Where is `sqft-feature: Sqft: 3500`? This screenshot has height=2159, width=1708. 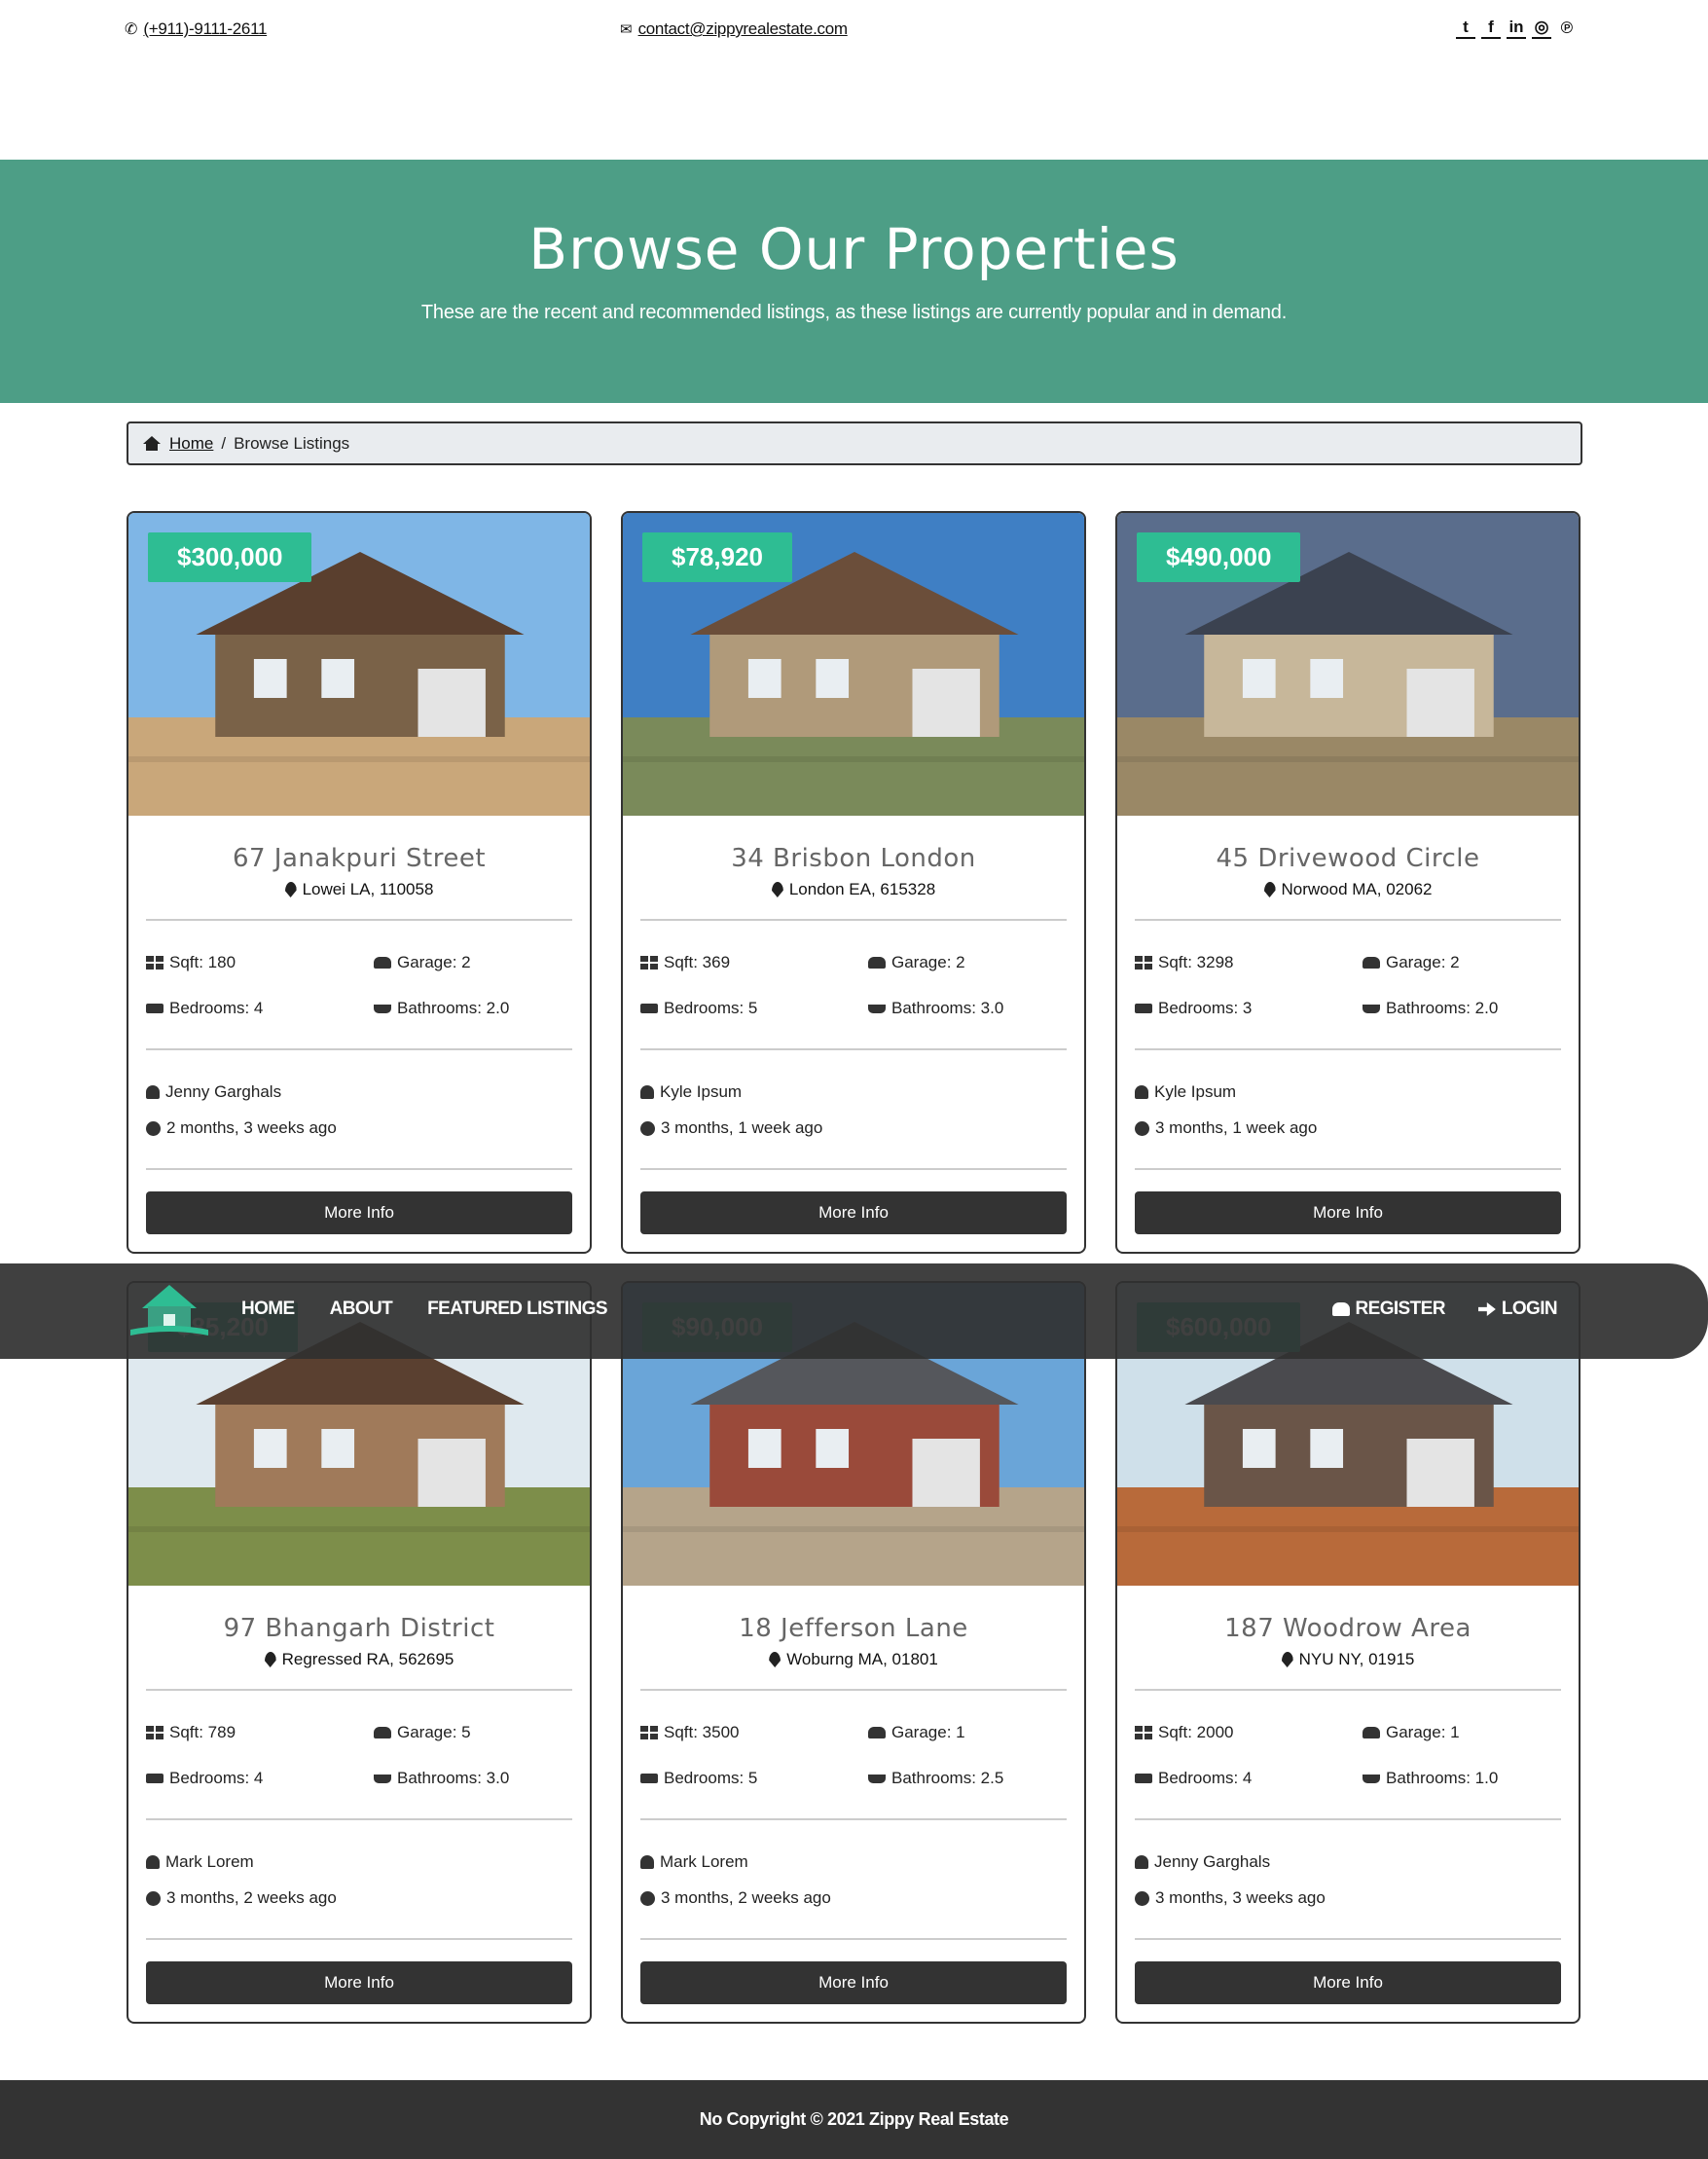 sqft-feature: Sqft: 3500 is located at coordinates (690, 1733).